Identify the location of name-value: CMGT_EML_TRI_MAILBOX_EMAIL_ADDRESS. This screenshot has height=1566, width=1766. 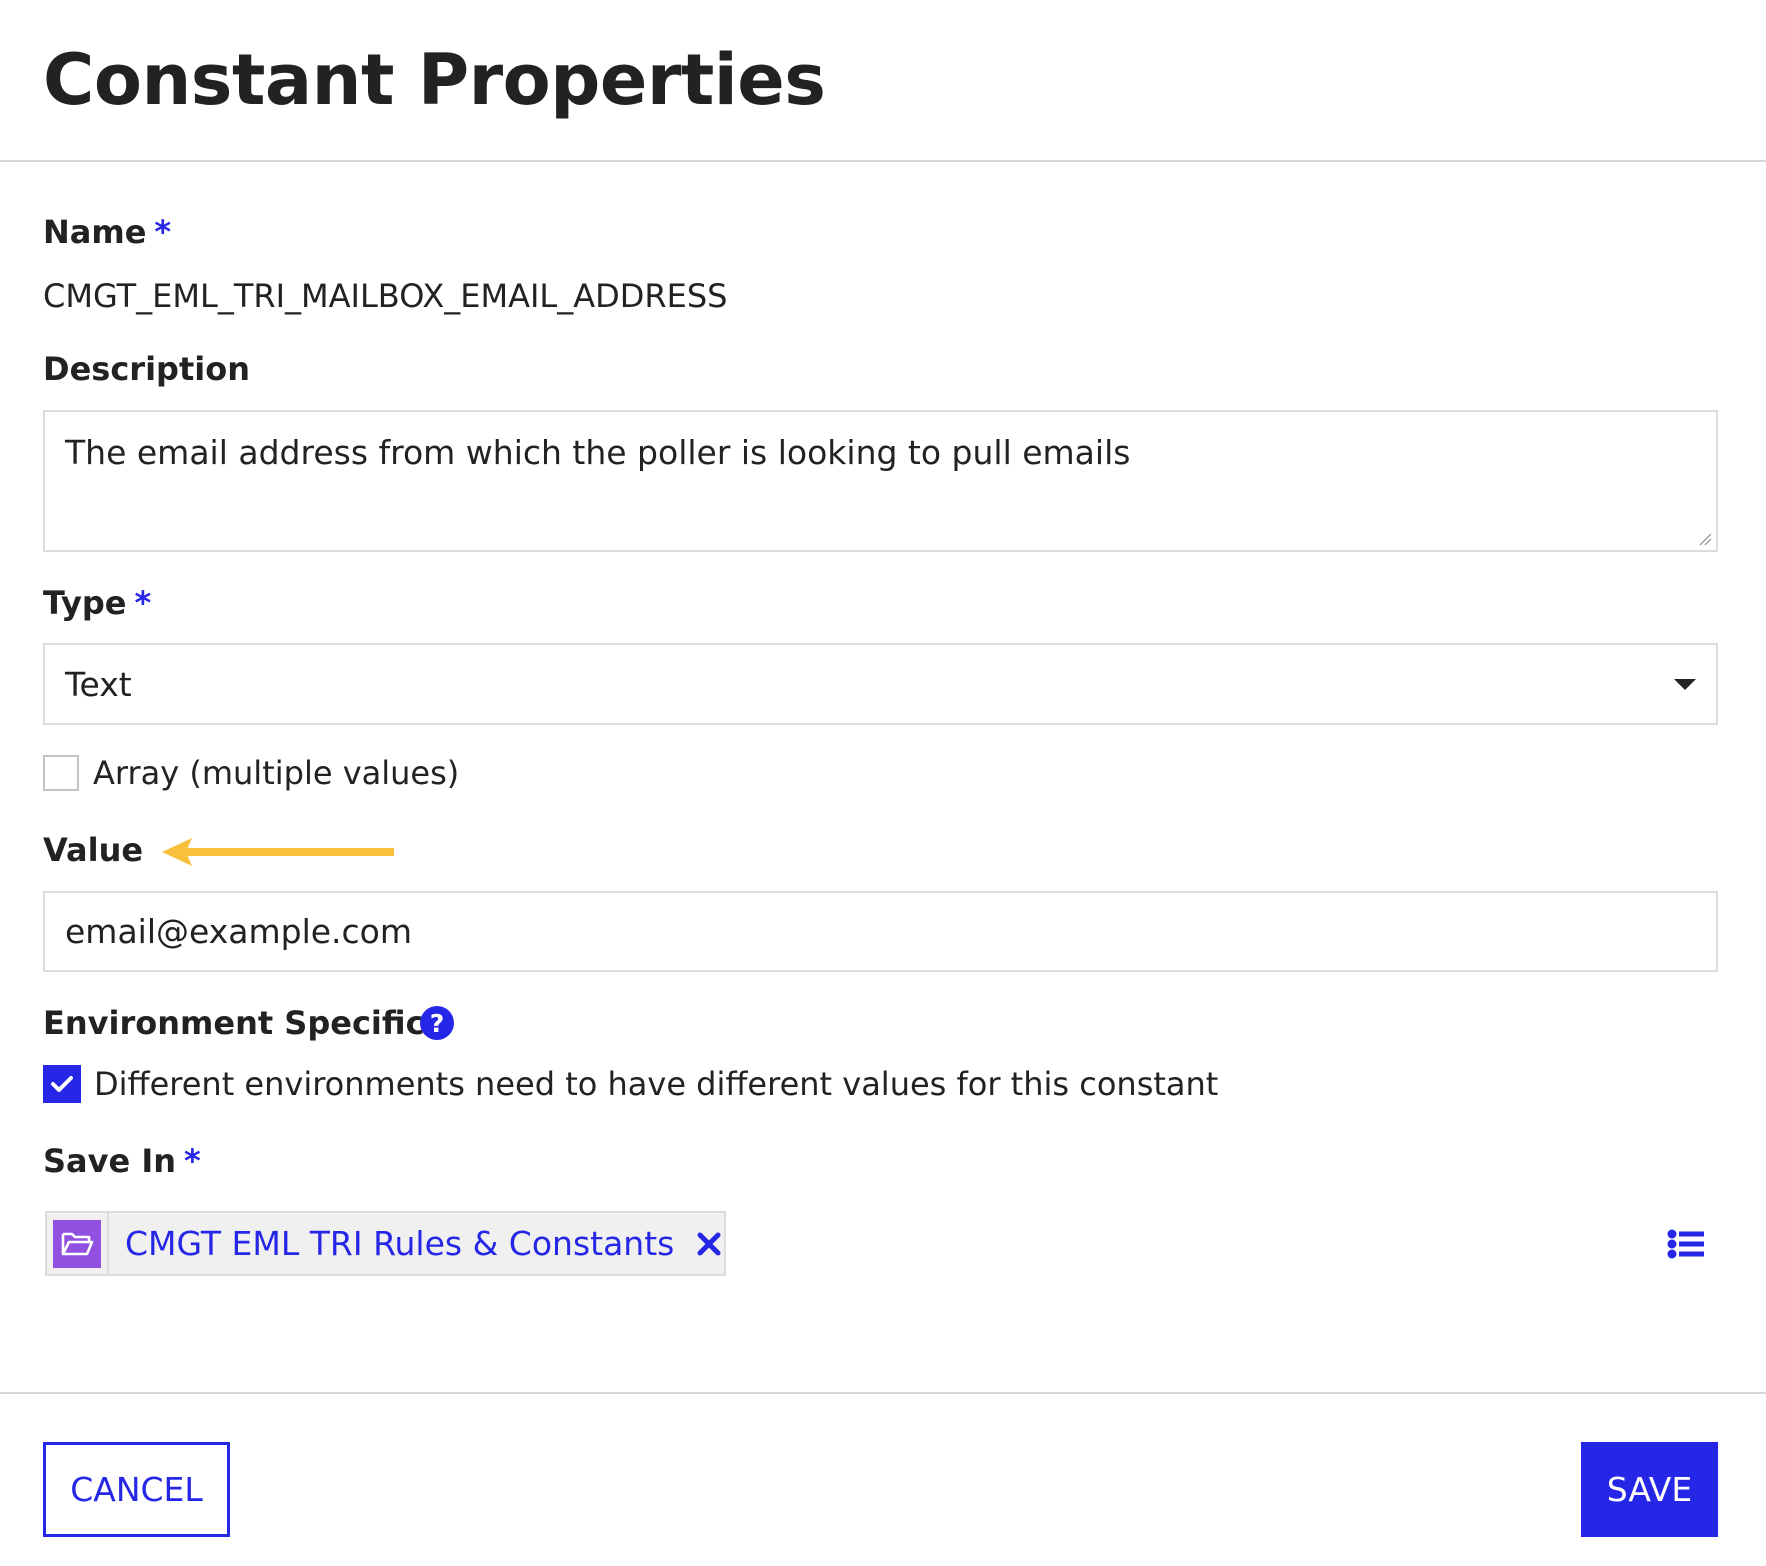
(385, 296).